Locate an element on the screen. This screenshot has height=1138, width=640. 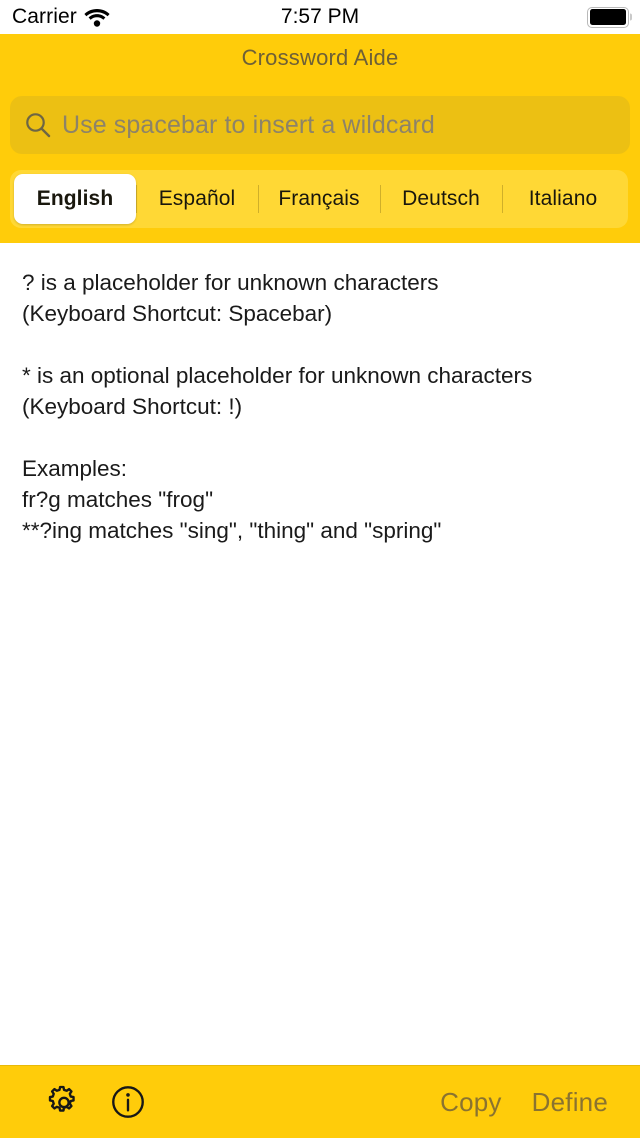
toolbar-left-group is located at coordinates (74, 1102).